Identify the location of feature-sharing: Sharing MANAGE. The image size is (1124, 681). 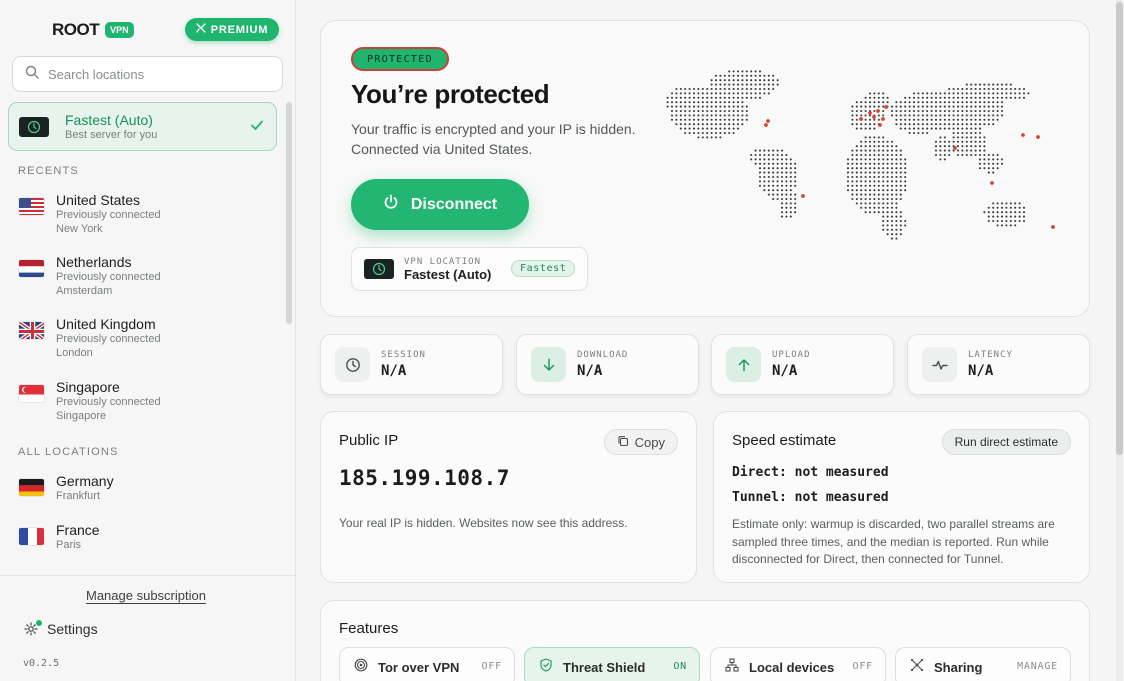
(983, 664).